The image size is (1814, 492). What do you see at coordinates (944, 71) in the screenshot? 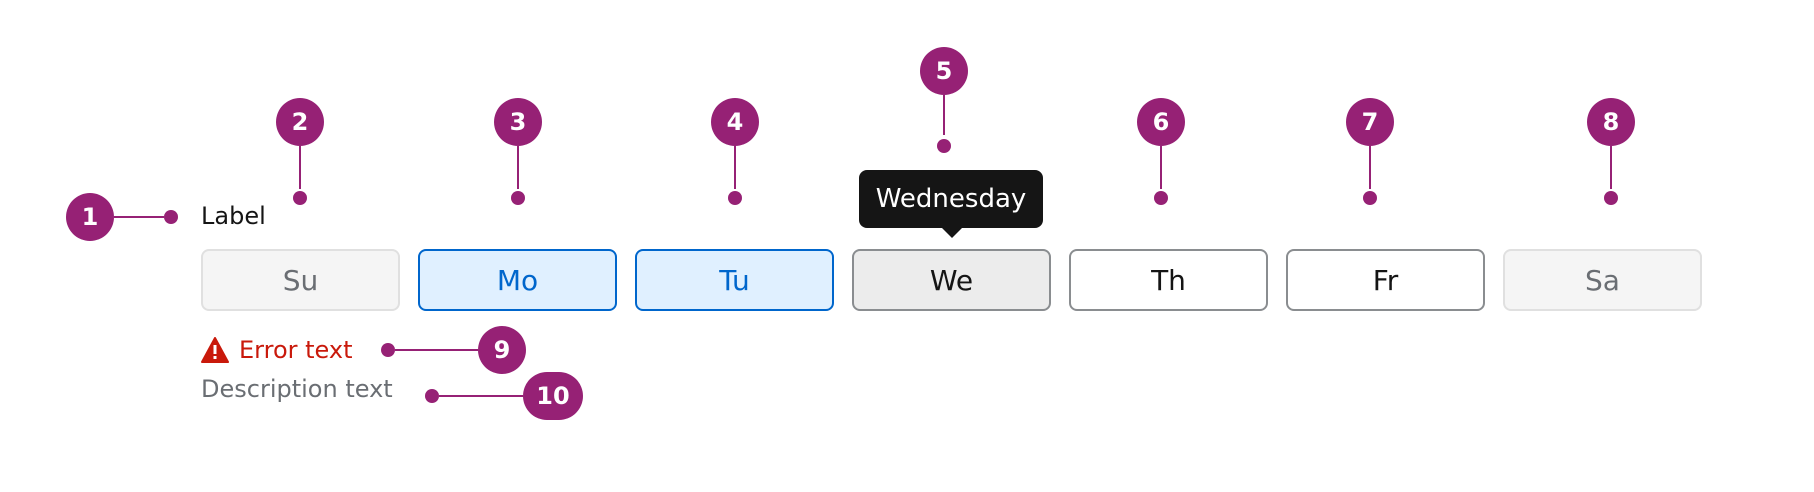
I see `callout-marker-5: 5` at bounding box center [944, 71].